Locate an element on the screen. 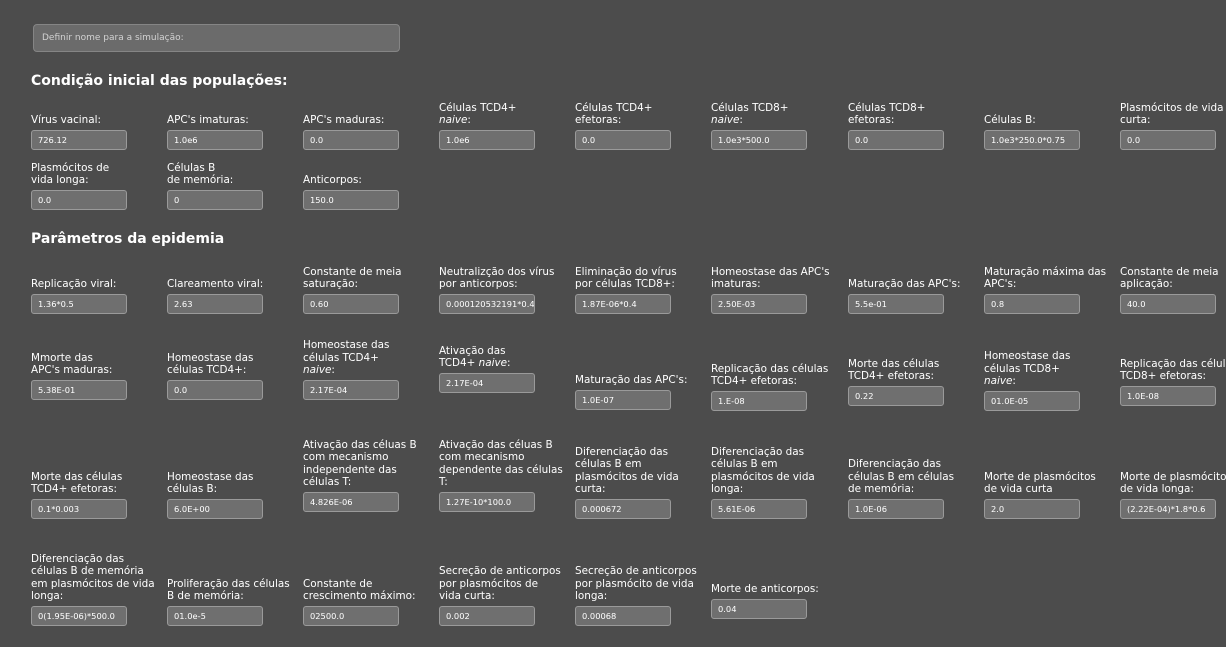 The width and height of the screenshot is (1226, 647). section-title-epidemic-parameters: Parâmetros da epidemia is located at coordinates (128, 239).